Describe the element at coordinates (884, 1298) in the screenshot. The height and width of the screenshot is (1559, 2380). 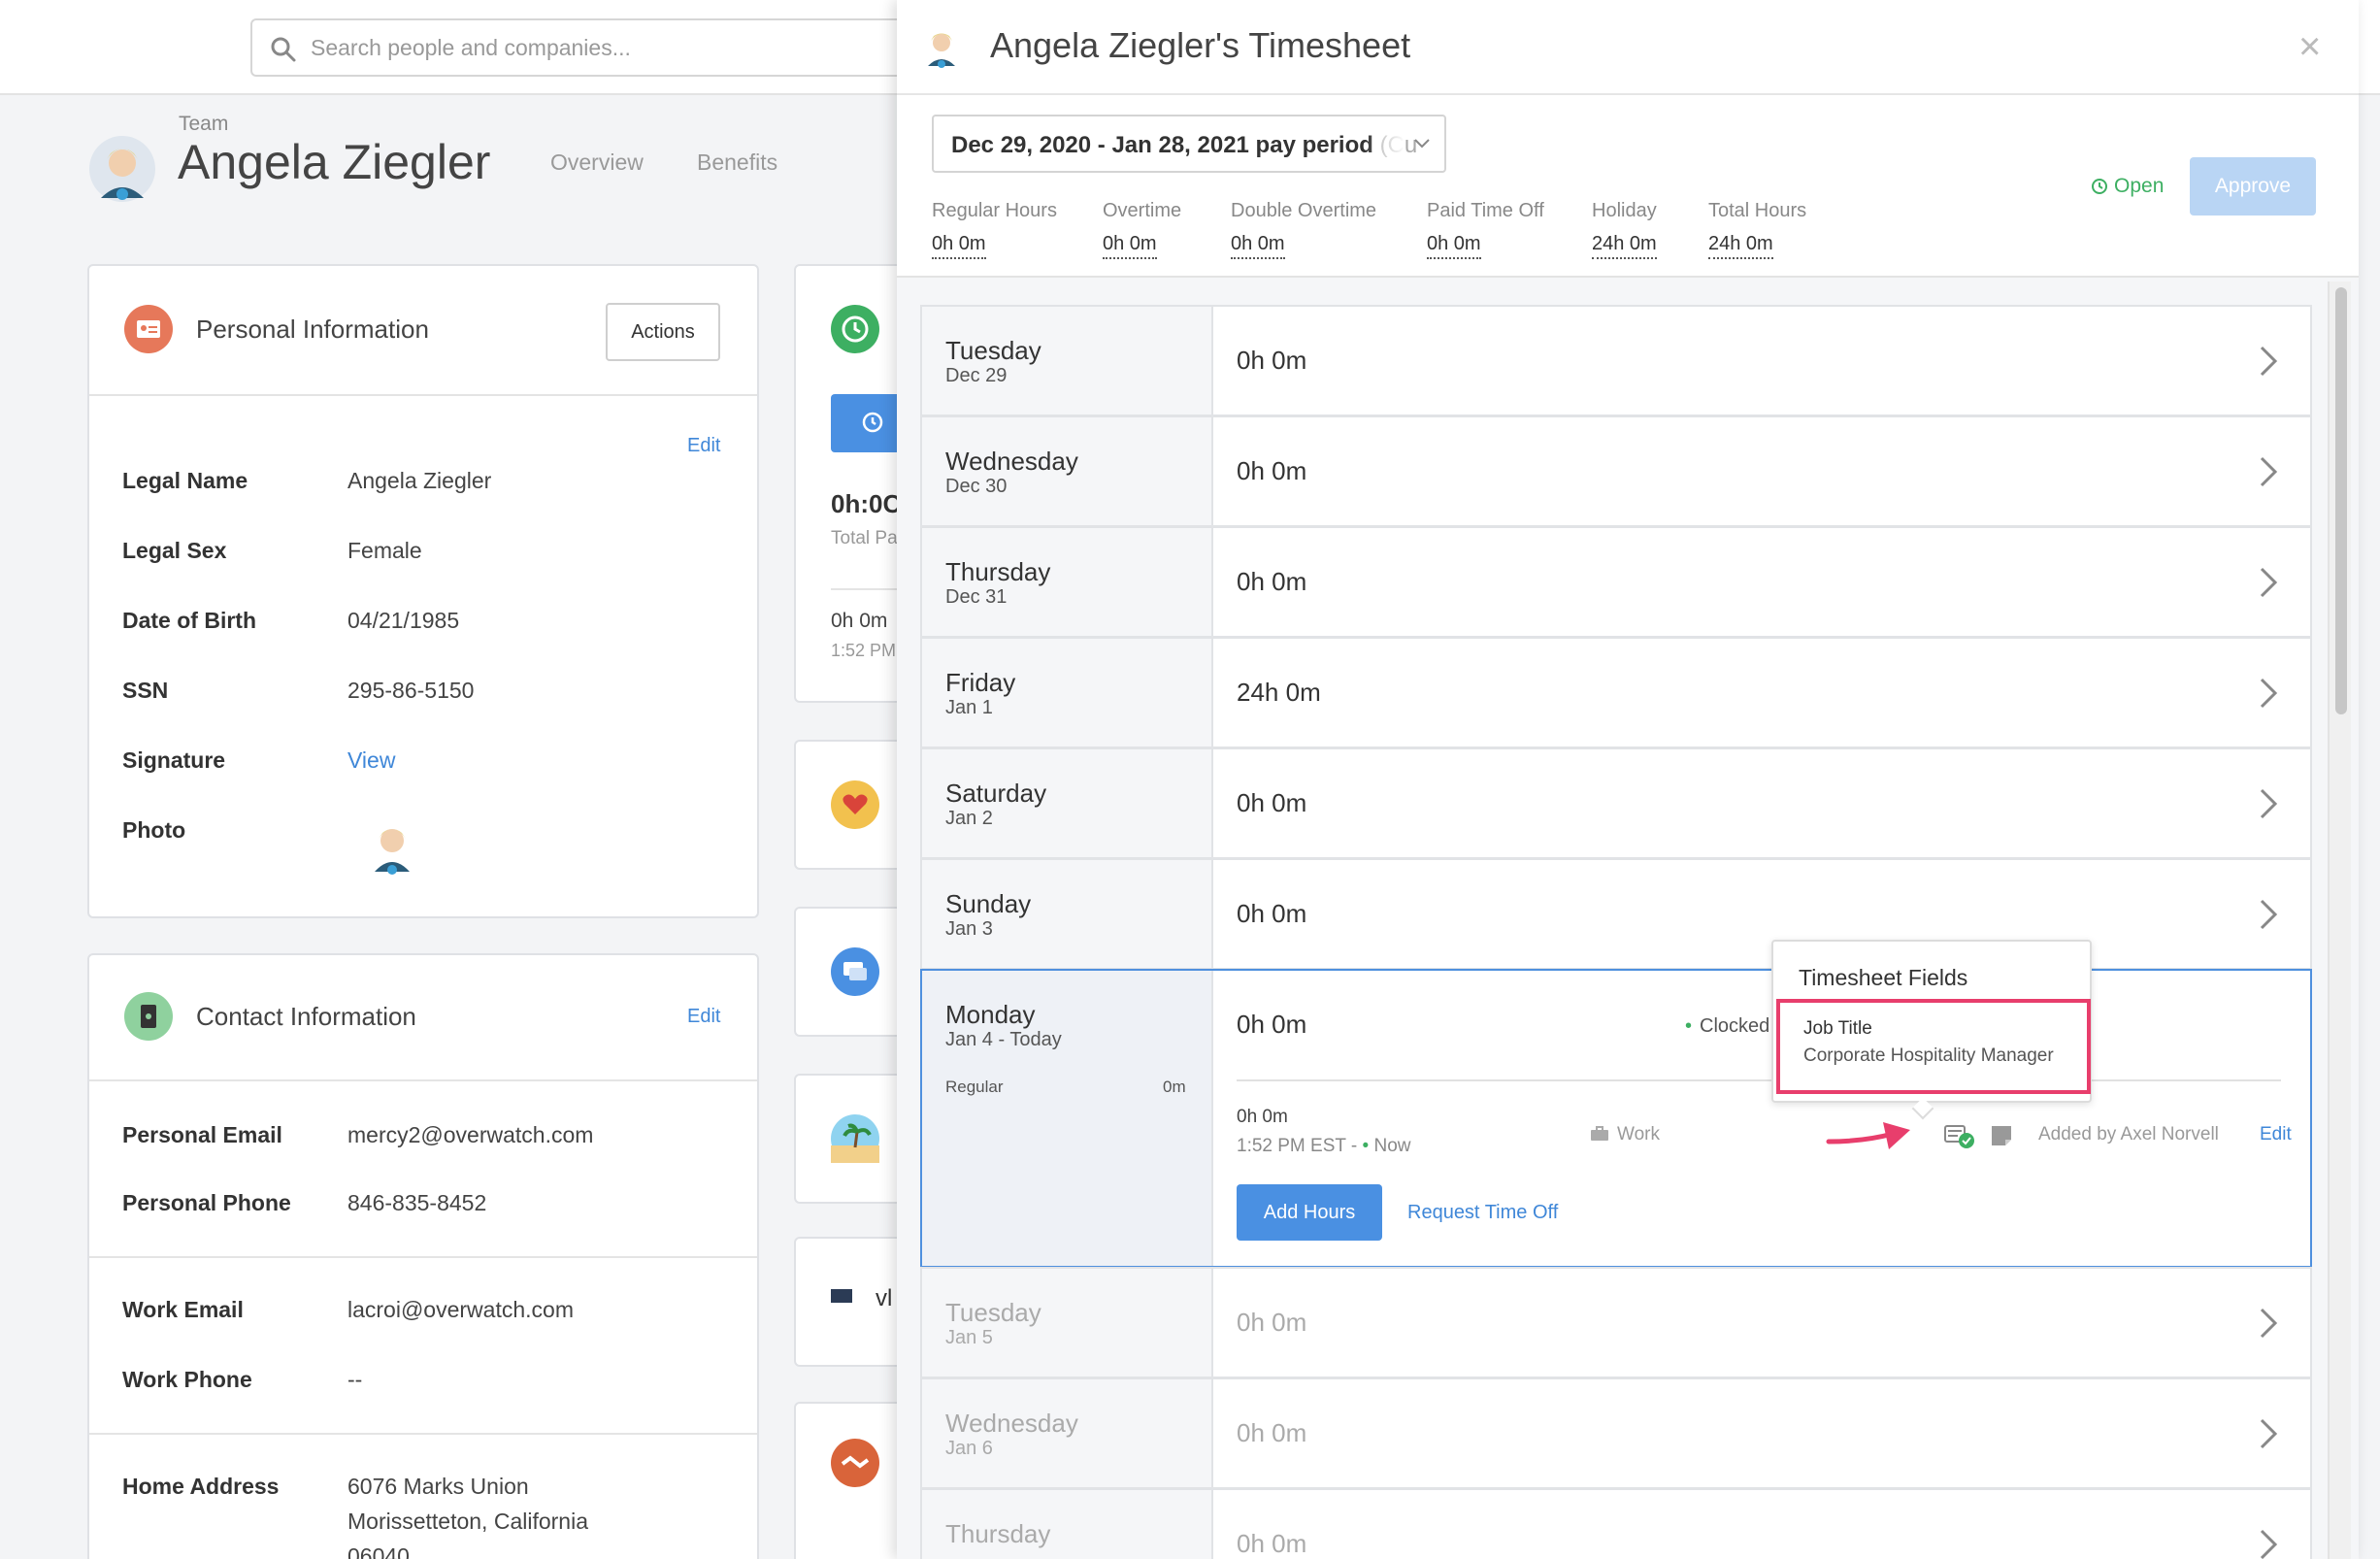
I see `partial-text: vl` at that location.